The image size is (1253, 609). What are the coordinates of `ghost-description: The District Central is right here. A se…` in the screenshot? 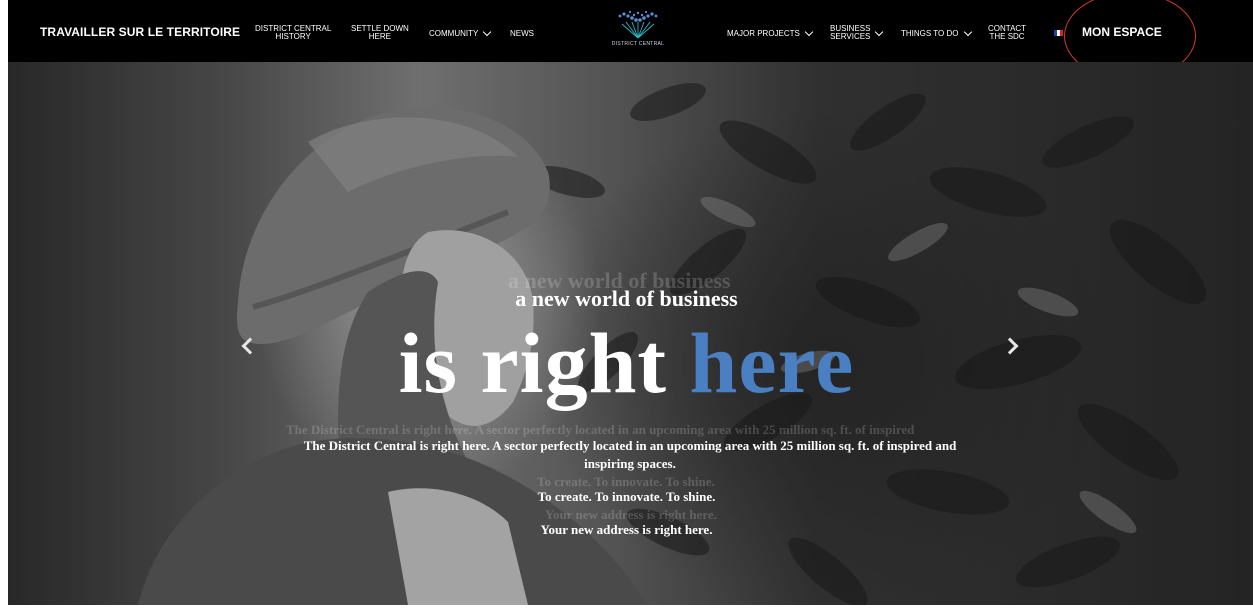 It's located at (600, 429).